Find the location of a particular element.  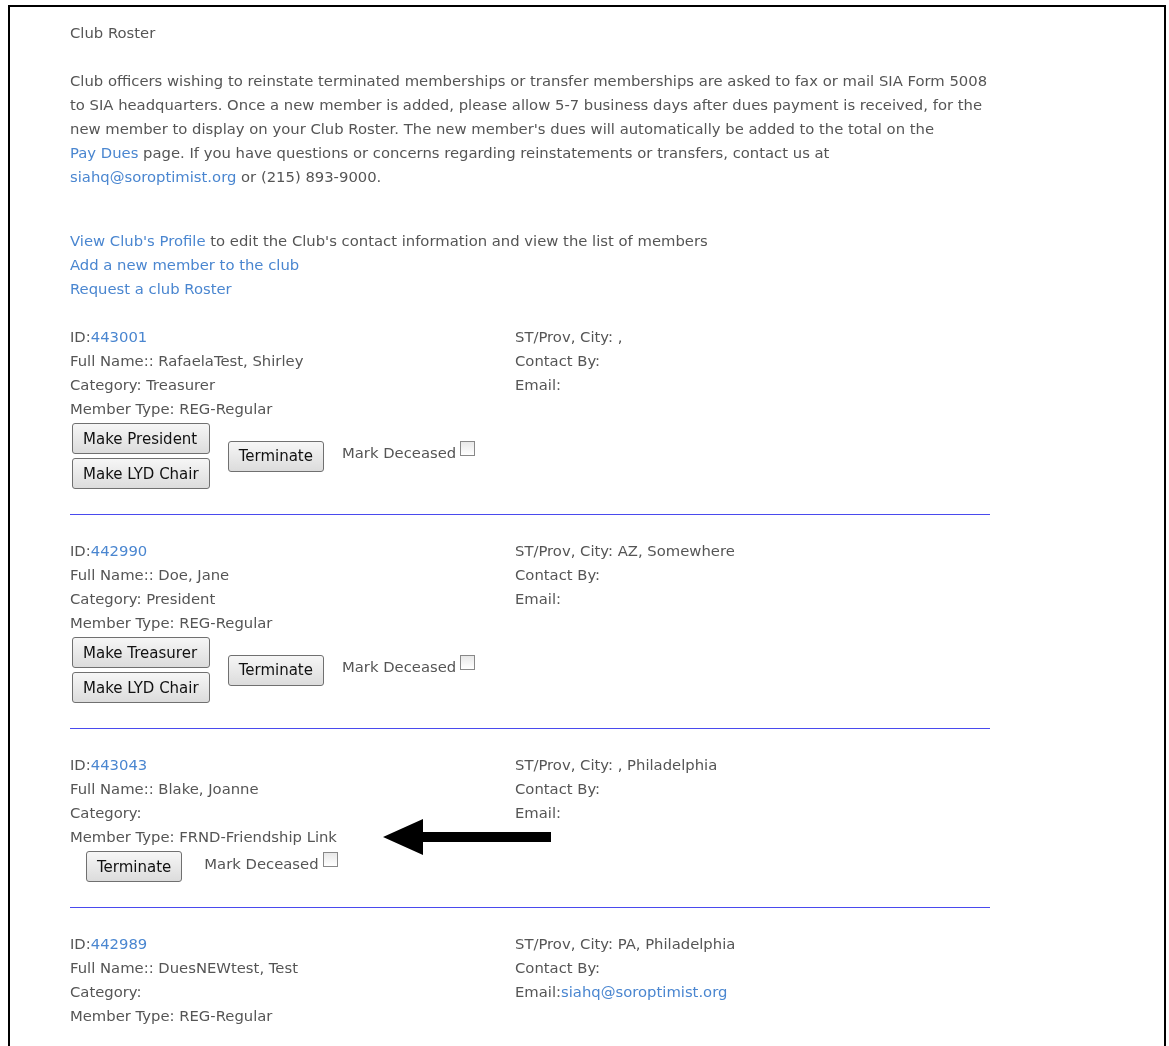

intro-paragraph: Club officers wishing to reinstate terminated memberships or transfer memberships are asked to fax or mail SIA Form 5008 to SIA headquarters. Once a new member is added, please allow 5-7 business days after dues payment is received, for the new member to display on your Club Roster. The new member's dues will automatically be added to the total on the Pay Dues page. If you have questions or concerns regarding reinstatements or transfers, contact us at siahq@soroptimist.org or (215) 893-9000. is located at coordinates (529, 129).